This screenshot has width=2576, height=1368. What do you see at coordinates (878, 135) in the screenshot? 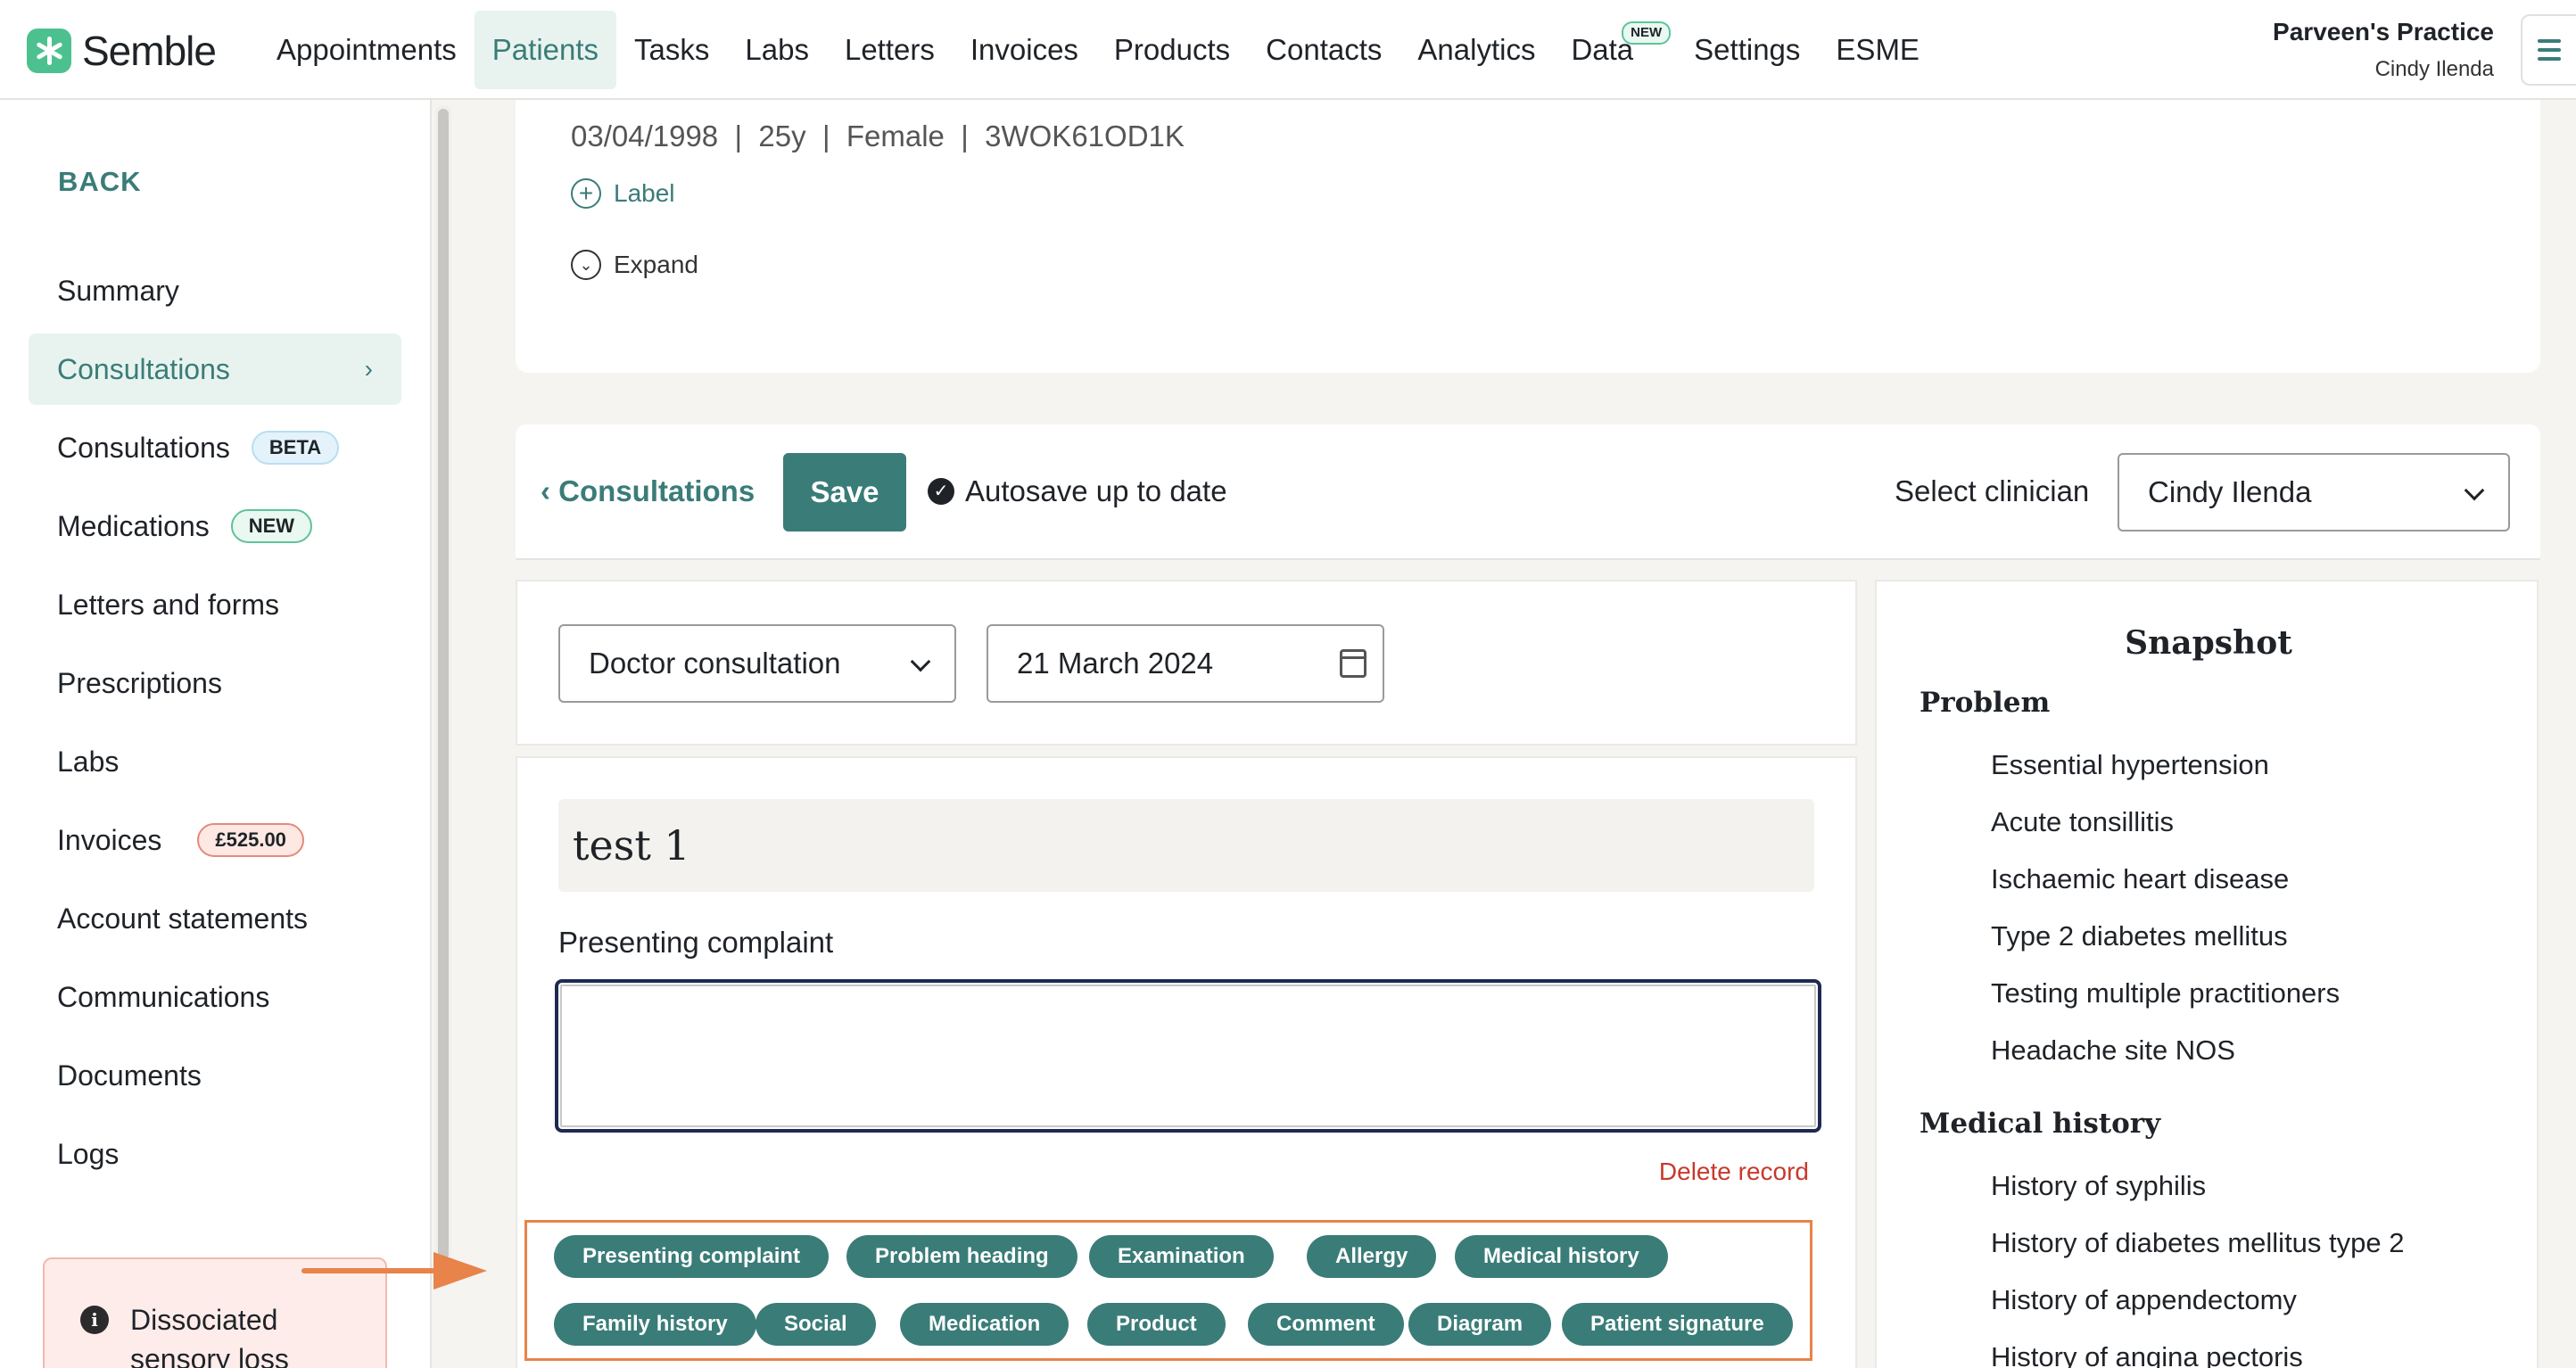
I see `patient-demographics: 03/04/1998 | 25y | Female | 3WOK61OD1K` at bounding box center [878, 135].